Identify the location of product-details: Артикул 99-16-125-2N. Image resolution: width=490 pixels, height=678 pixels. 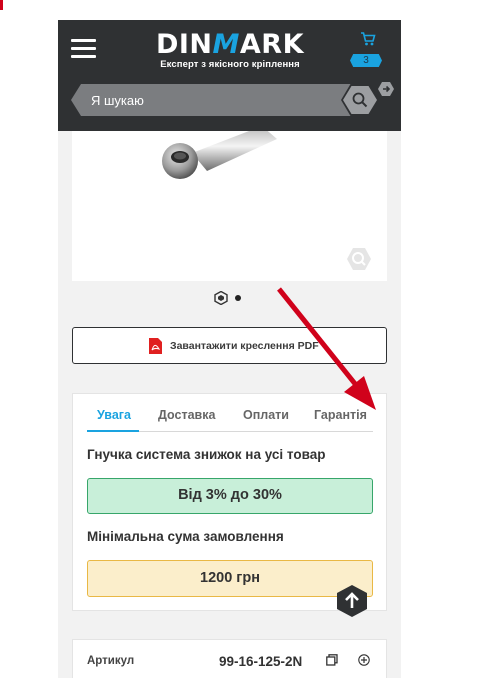
(229, 658).